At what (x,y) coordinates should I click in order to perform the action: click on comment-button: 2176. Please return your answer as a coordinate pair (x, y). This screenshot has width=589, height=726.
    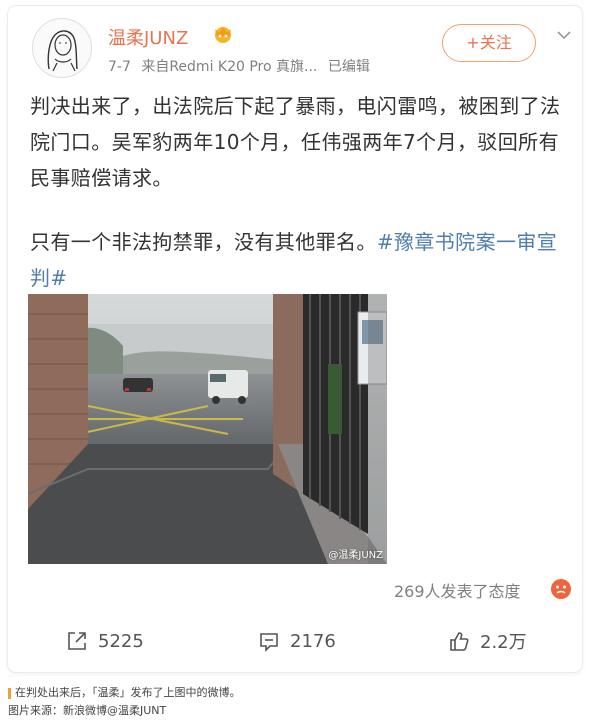
    Looking at the image, I should click on (297, 641).